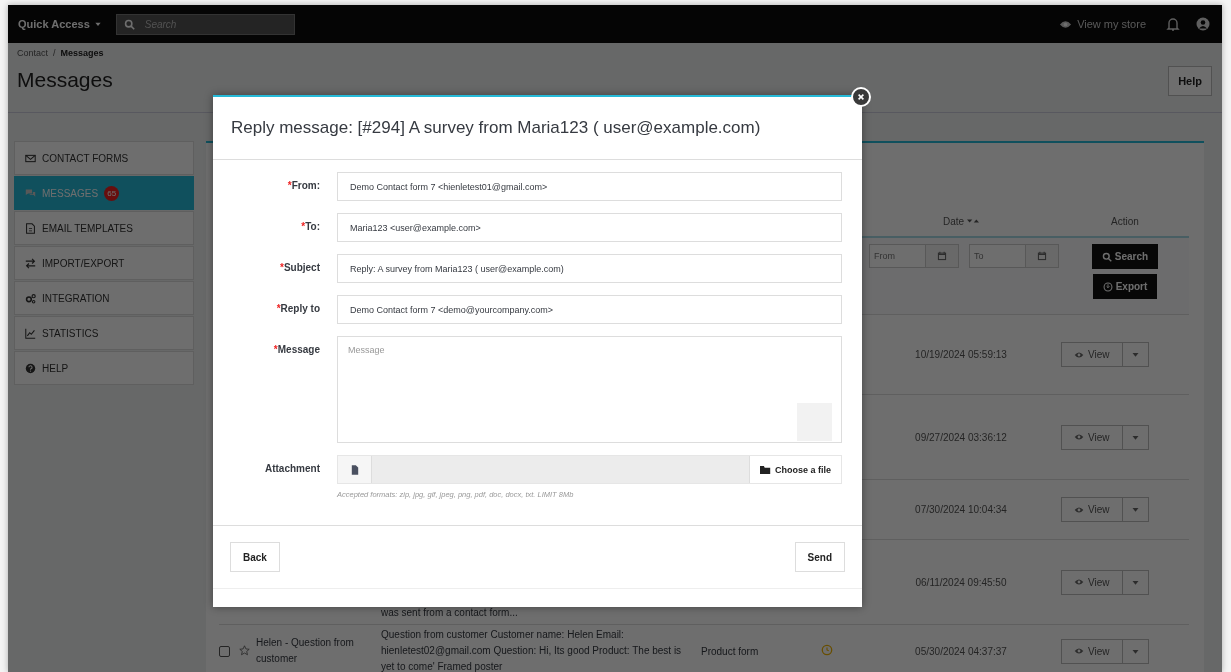 The image size is (1231, 672). I want to click on field-label: *Subject, so click(299, 268).